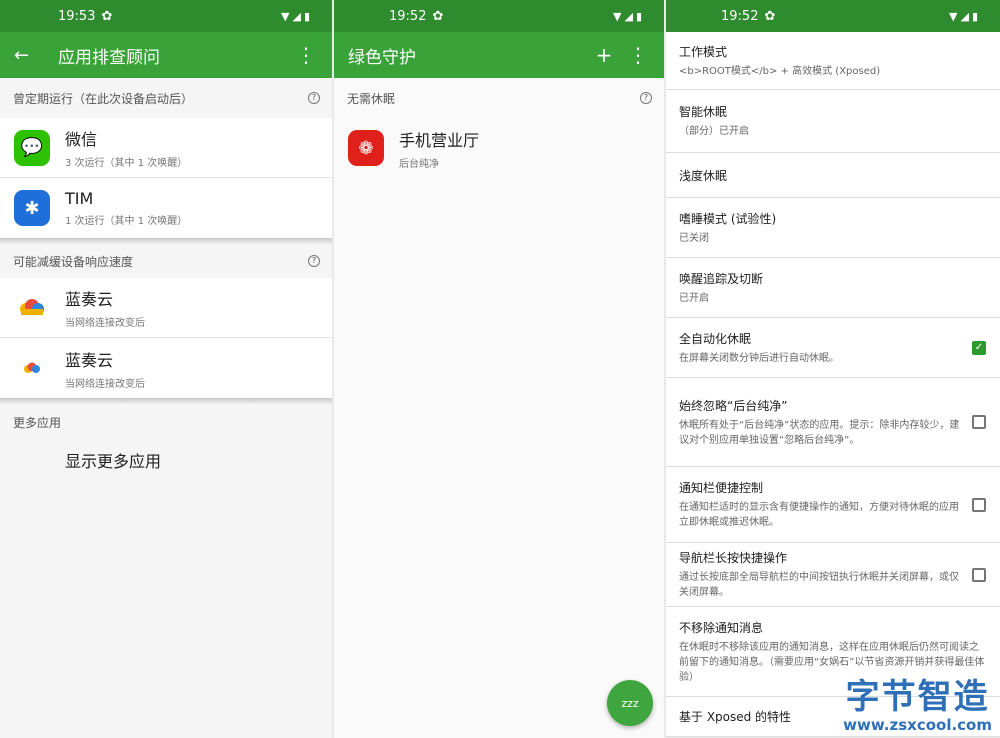  I want to click on watermark-title: 字节智造, so click(917, 697).